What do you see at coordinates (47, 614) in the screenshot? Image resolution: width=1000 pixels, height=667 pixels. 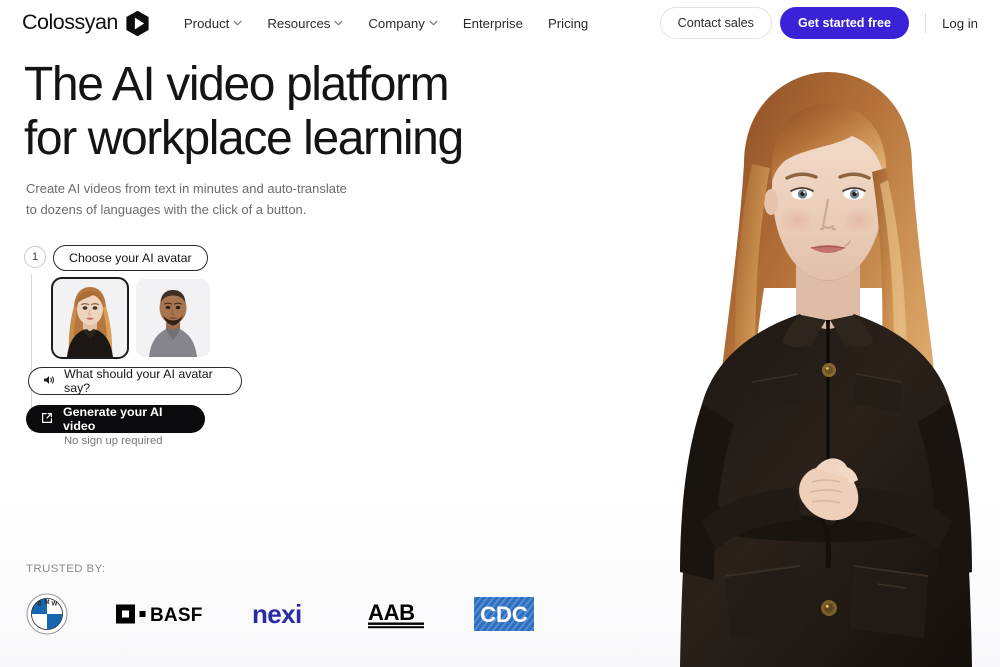 I see `bmw-logo: B M W` at bounding box center [47, 614].